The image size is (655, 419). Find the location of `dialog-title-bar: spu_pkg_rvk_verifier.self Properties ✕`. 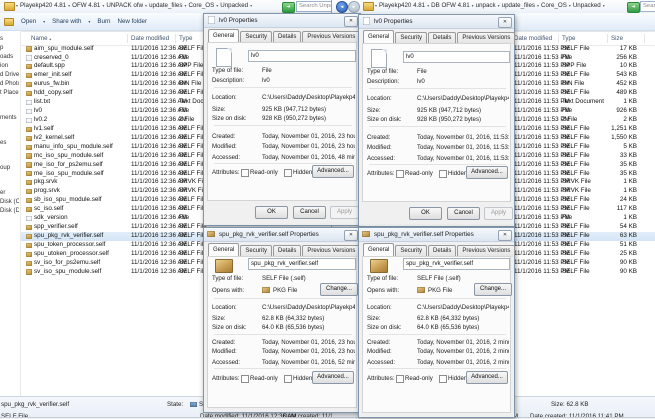

dialog-title-bar: spu_pkg_rvk_verifier.self Properties ✕ is located at coordinates (436, 235).